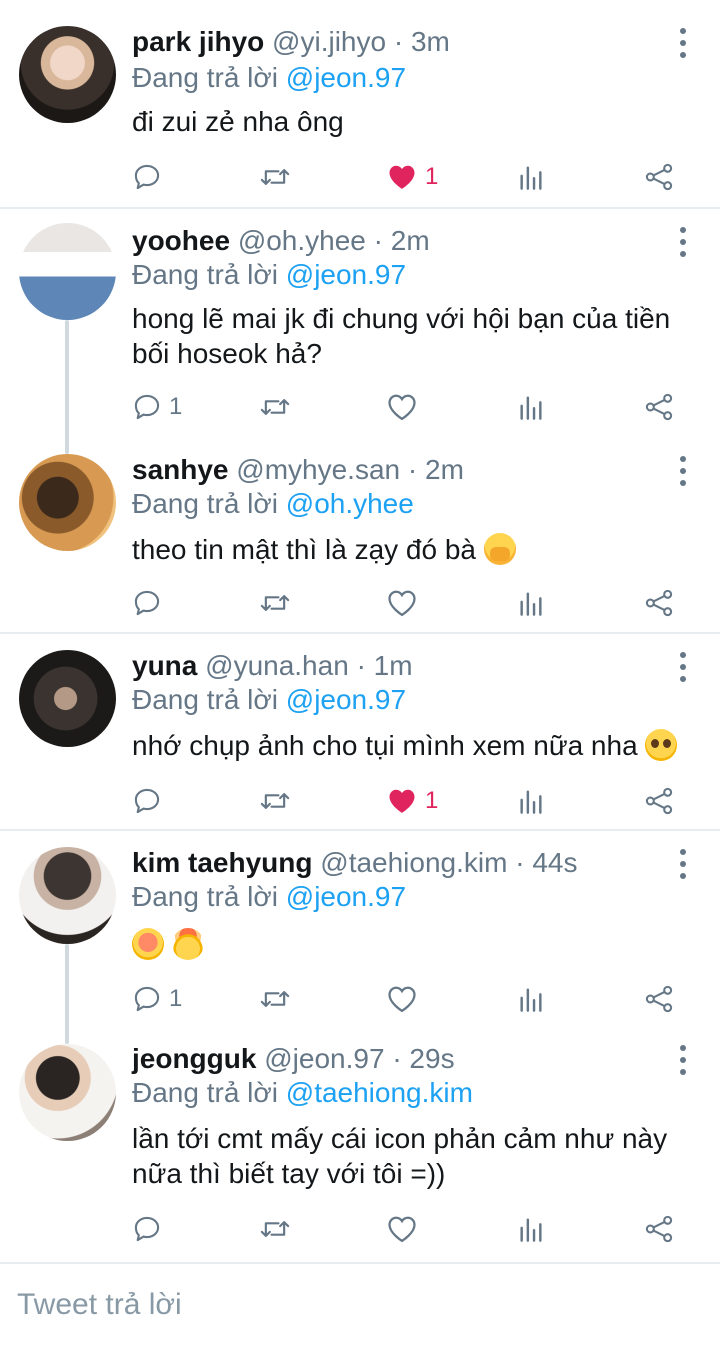  I want to click on mention-link: @taehiong.kim, so click(379, 1092).